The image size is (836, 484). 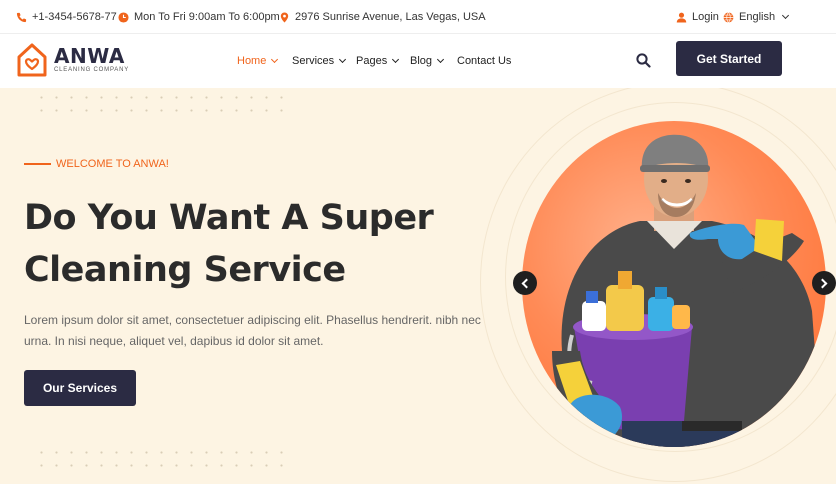 I want to click on phone-info: +1-3454-5678-77, so click(x=66, y=17).